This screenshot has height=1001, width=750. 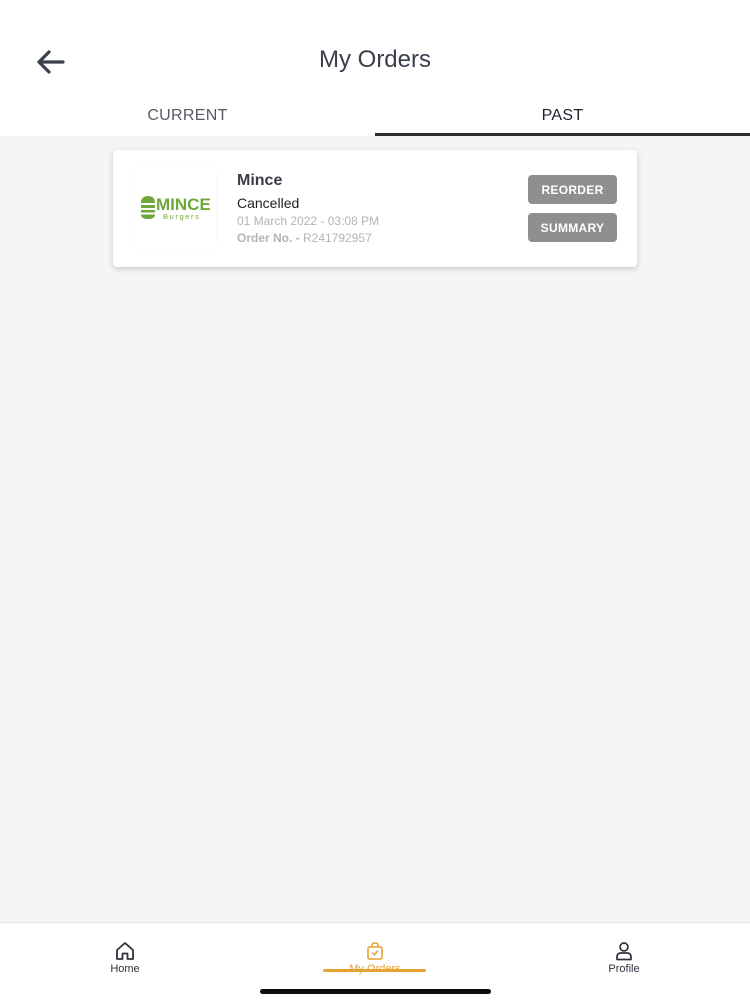 I want to click on restaurant-name: Mince, so click(x=260, y=180).